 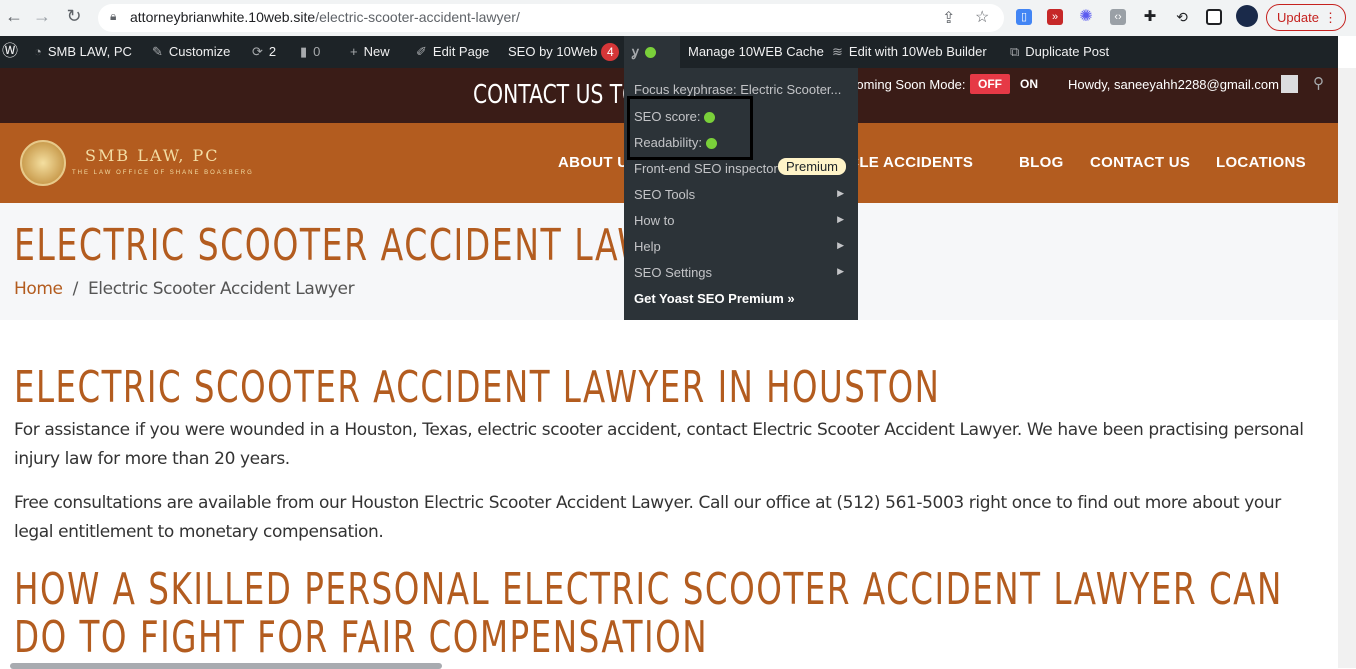 I want to click on horizontal-scrollbar, so click(x=226, y=666).